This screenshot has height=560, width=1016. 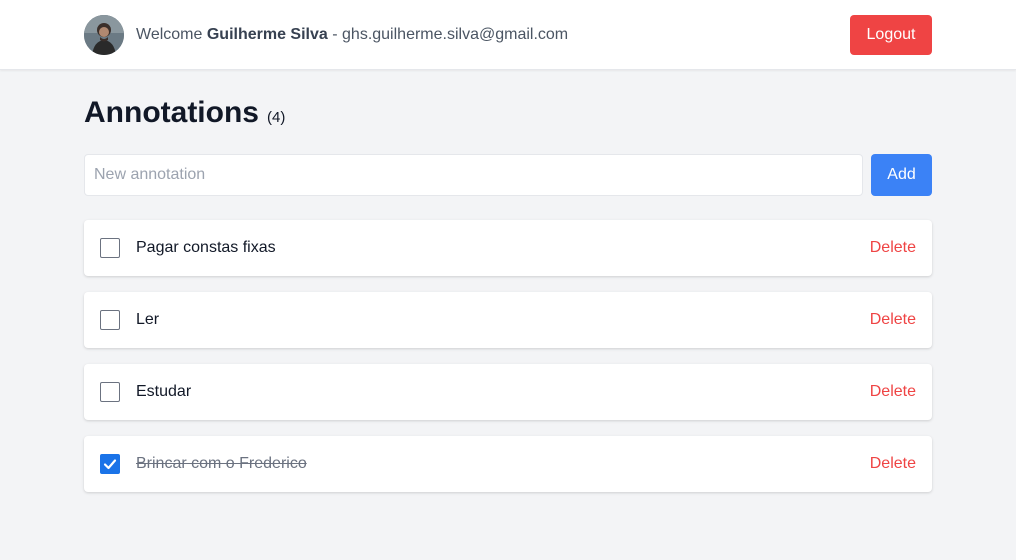 I want to click on user-name: Guilherme Silva, so click(x=267, y=34).